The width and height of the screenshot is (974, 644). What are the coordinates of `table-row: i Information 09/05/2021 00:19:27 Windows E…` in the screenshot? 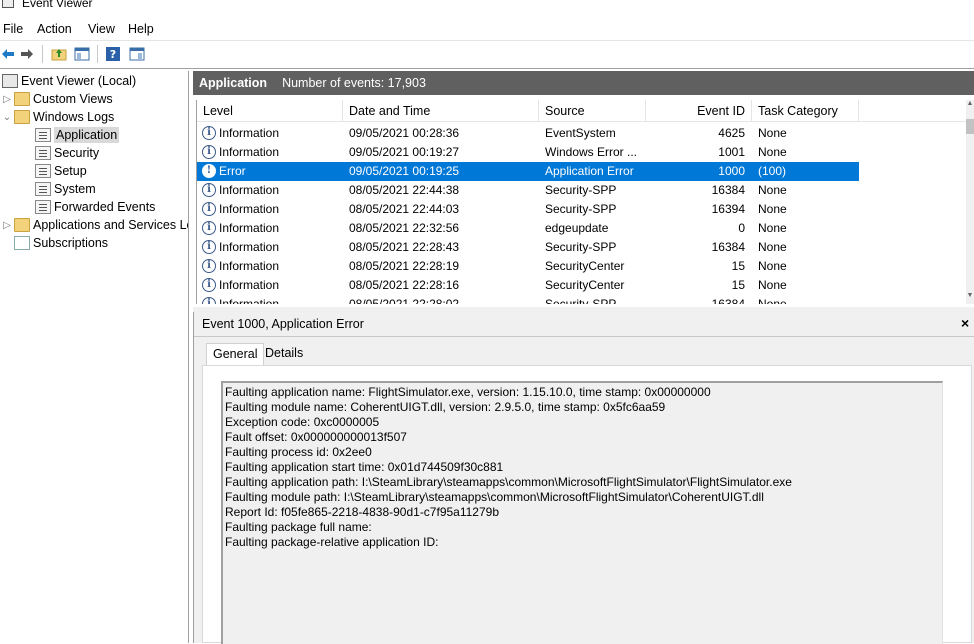 It's located at (528, 152).